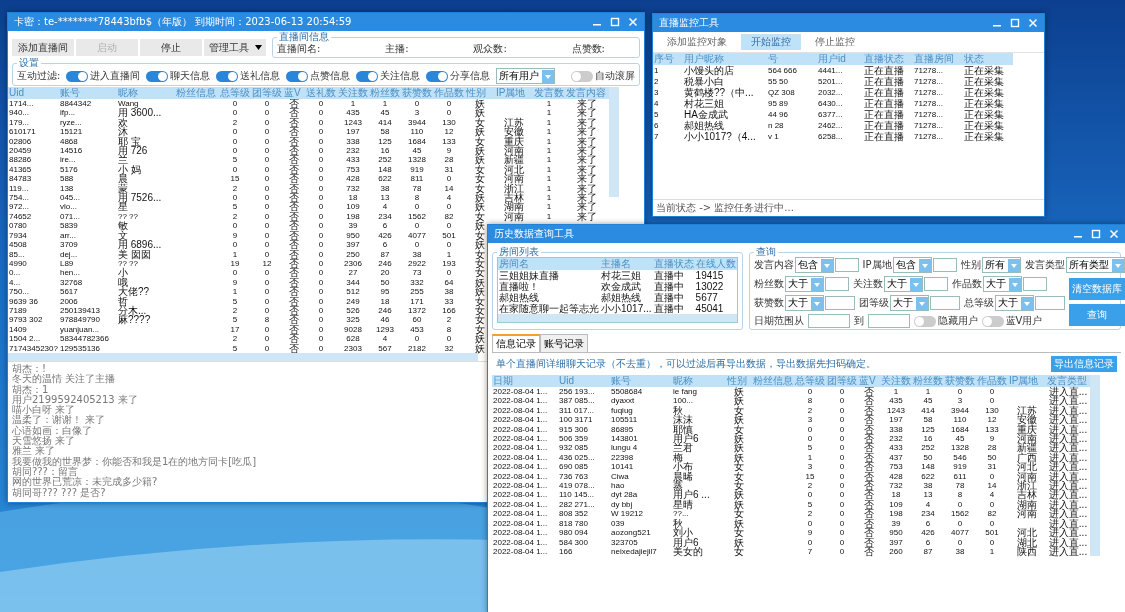 The height and width of the screenshot is (612, 1125). I want to click on column-header: 用户id, so click(840, 59).